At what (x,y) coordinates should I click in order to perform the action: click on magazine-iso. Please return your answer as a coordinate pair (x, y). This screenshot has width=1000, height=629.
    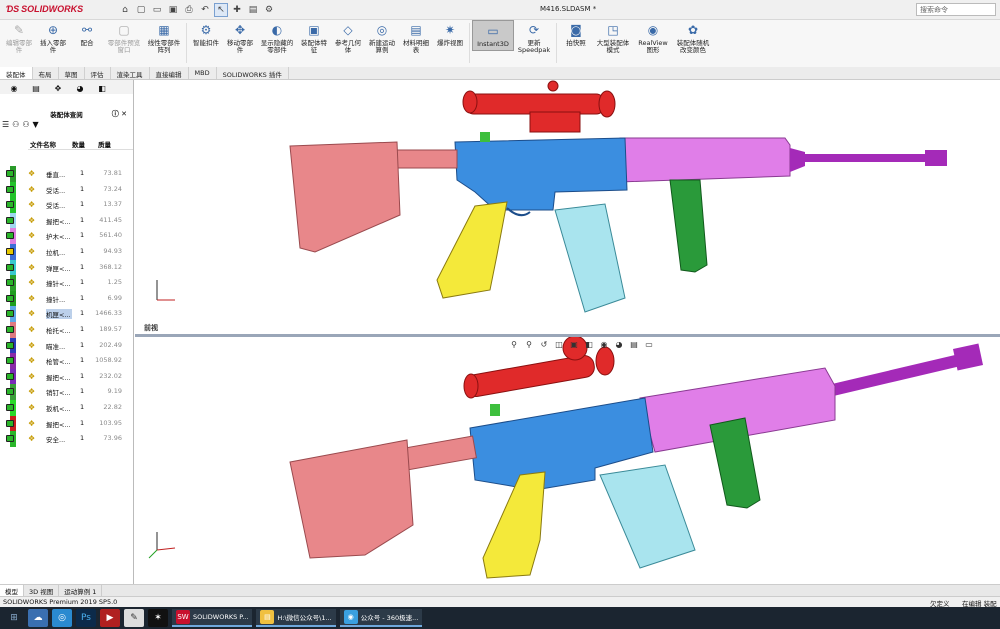
    Looking at the image, I should click on (647, 516).